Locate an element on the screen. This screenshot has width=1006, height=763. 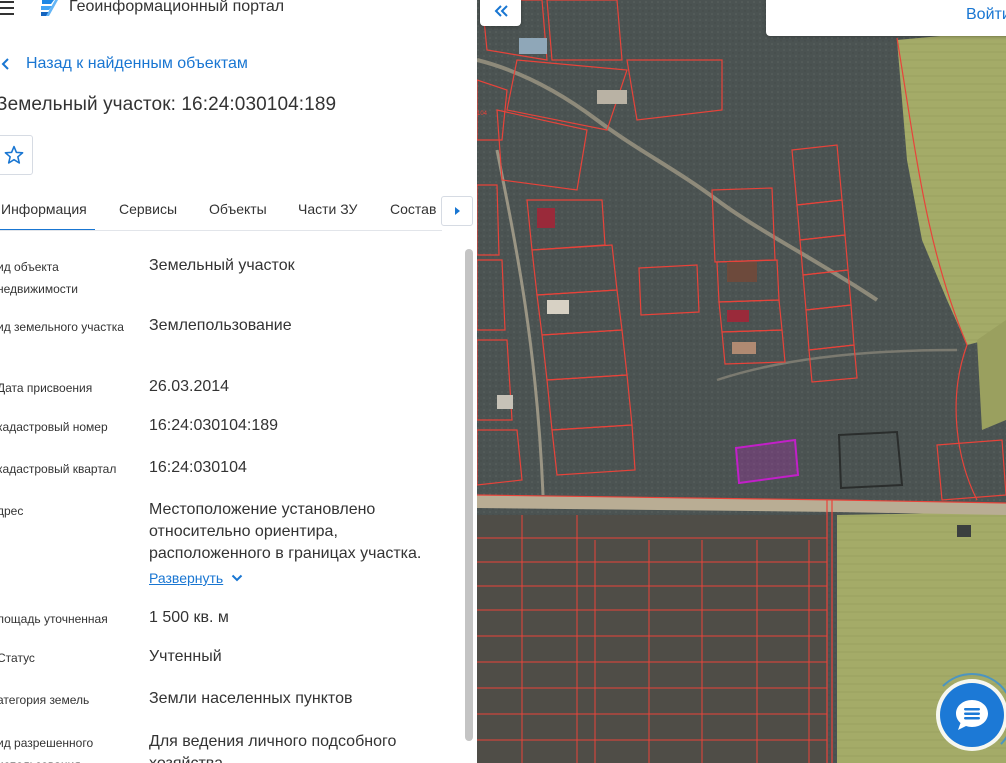
tab-composition: Состав is located at coordinates (413, 211).